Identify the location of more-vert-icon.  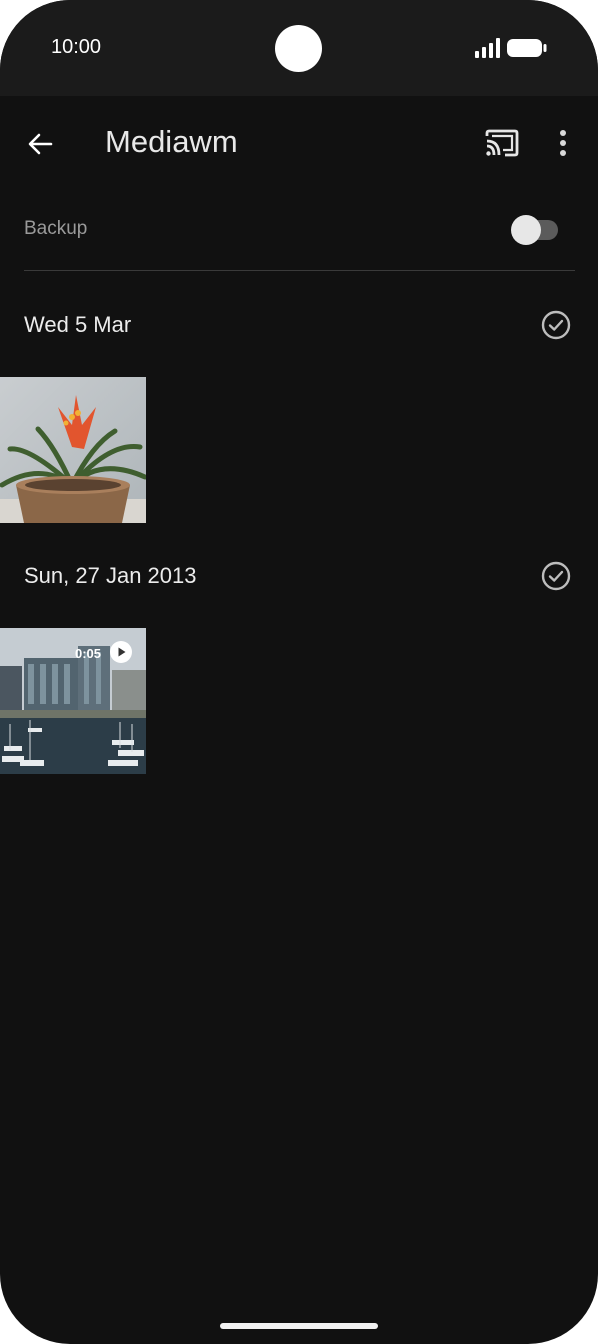
(563, 143).